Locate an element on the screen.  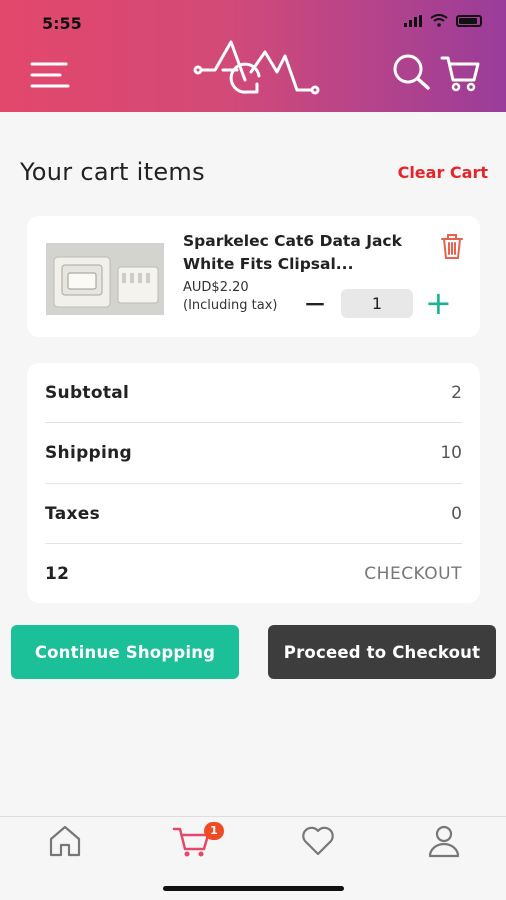
subtotal-row: Subtotal 2 is located at coordinates (253, 393).